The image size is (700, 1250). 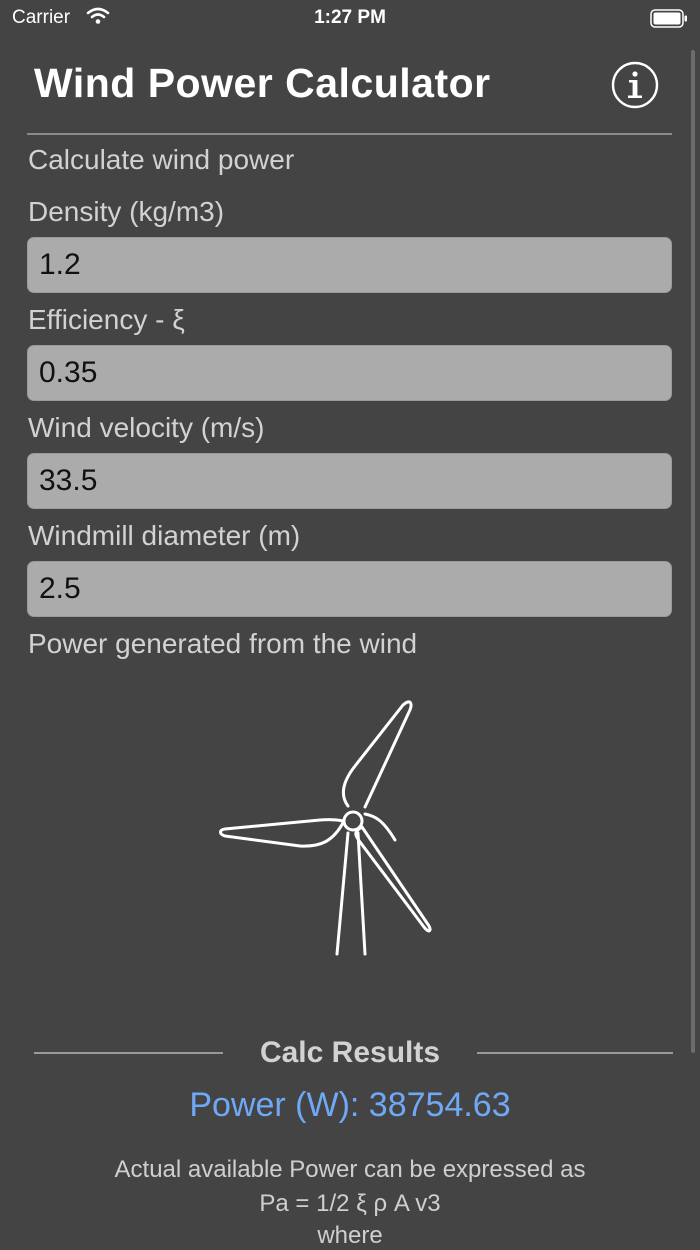 I want to click on wind-turbine-icon, so click(x=325, y=828).